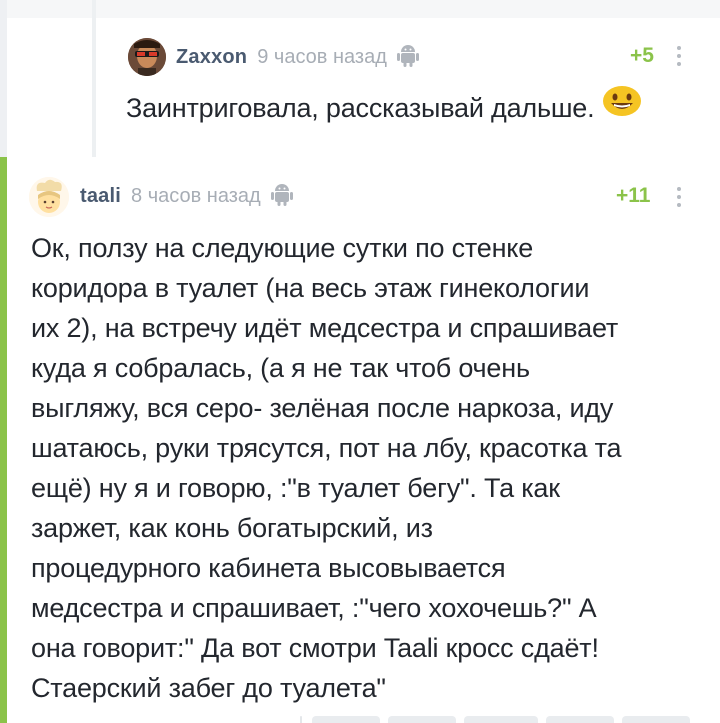 The width and height of the screenshot is (720, 723). What do you see at coordinates (360, 9) in the screenshot?
I see `top-margin` at bounding box center [360, 9].